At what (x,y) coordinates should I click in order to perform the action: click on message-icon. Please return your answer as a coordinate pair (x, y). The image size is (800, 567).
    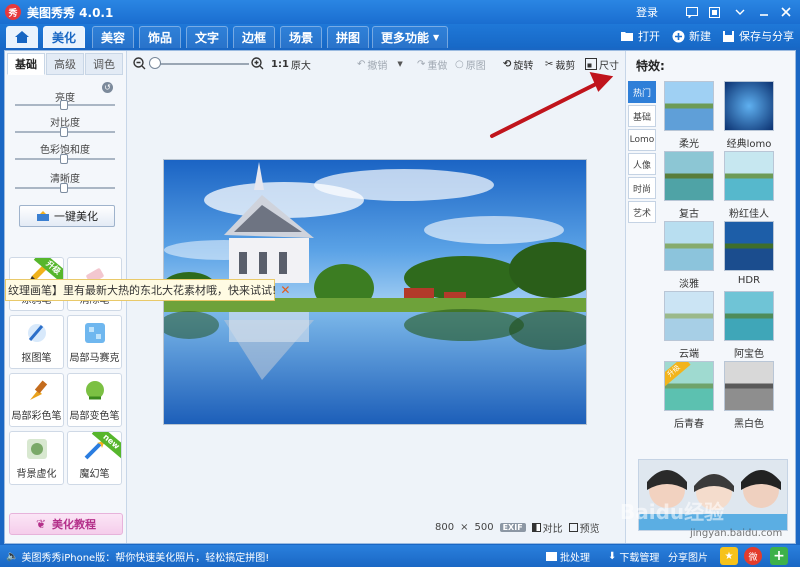
    Looking at the image, I should click on (692, 12).